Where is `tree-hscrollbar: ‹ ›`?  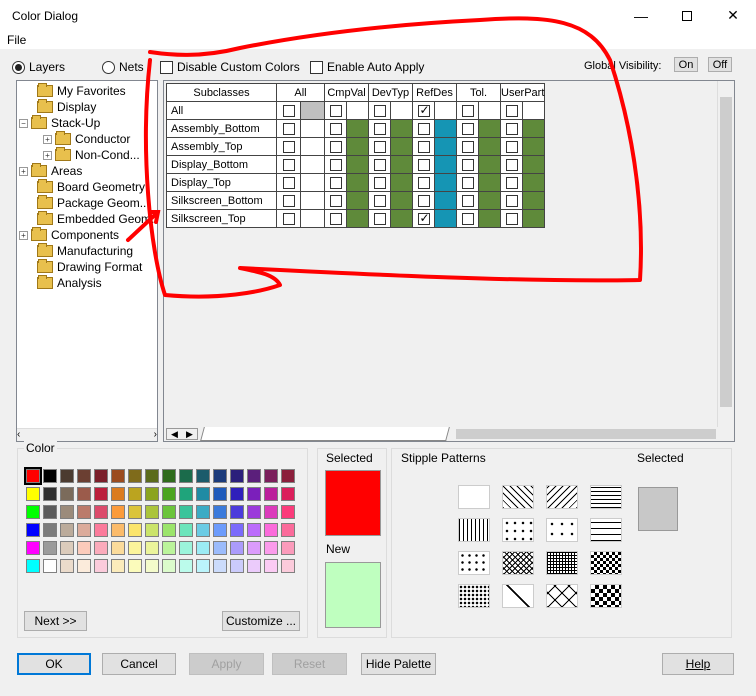 tree-hscrollbar: ‹ › is located at coordinates (87, 434).